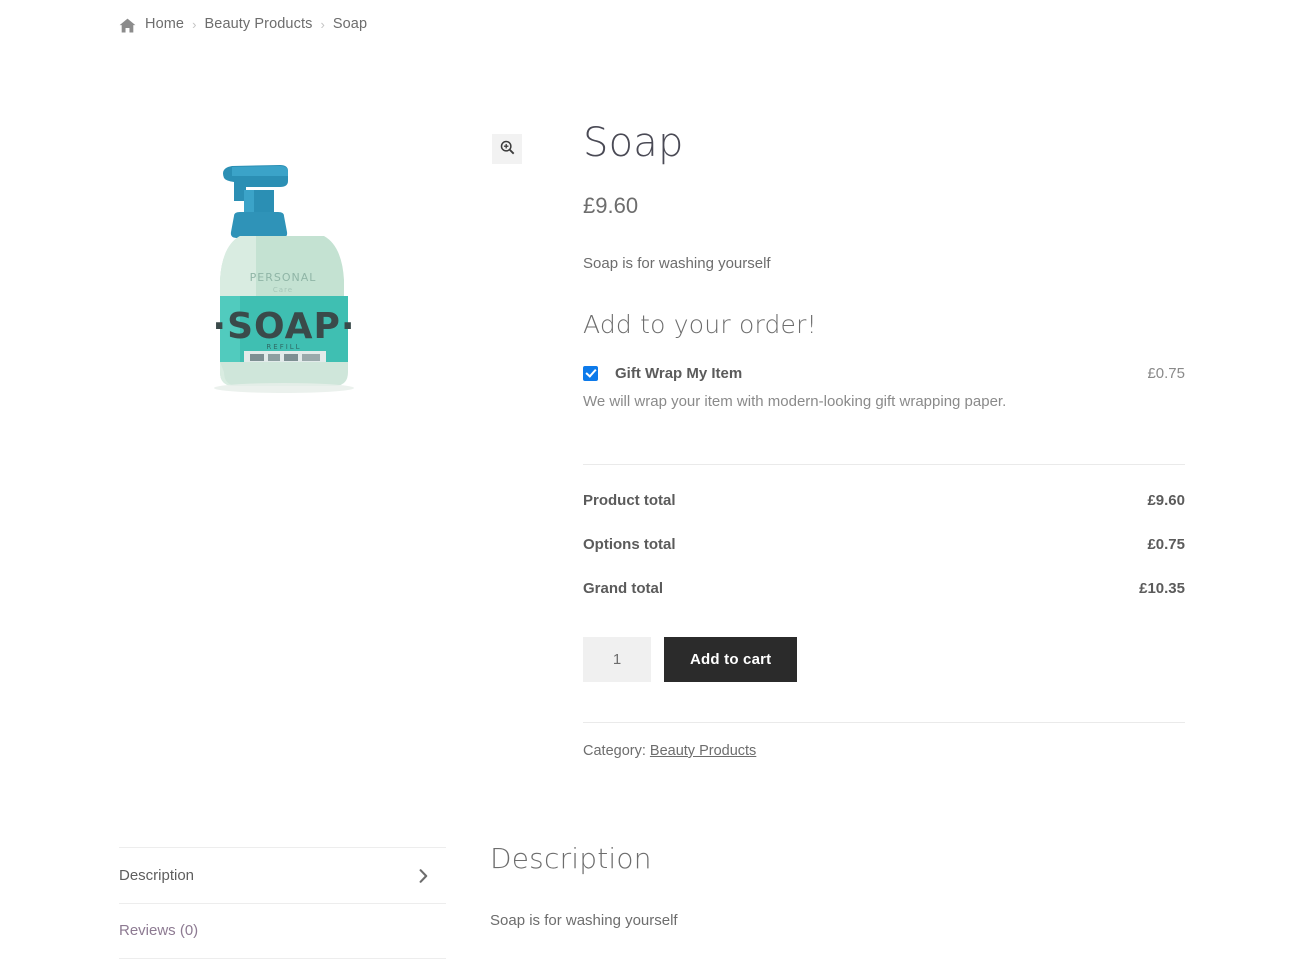 This screenshot has width=1292, height=977. What do you see at coordinates (884, 500) in the screenshot?
I see `total-row-product: Product total £9.60` at bounding box center [884, 500].